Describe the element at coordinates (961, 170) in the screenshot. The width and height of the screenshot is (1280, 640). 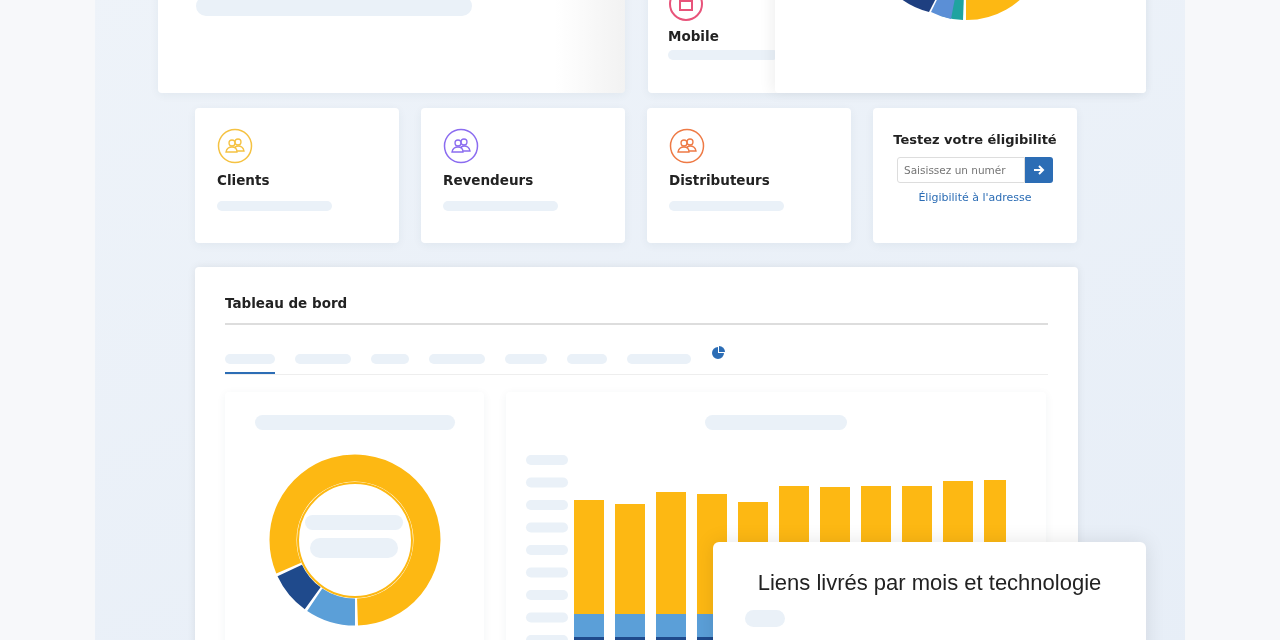
I see `number-input-field: Saisissez un numér` at that location.